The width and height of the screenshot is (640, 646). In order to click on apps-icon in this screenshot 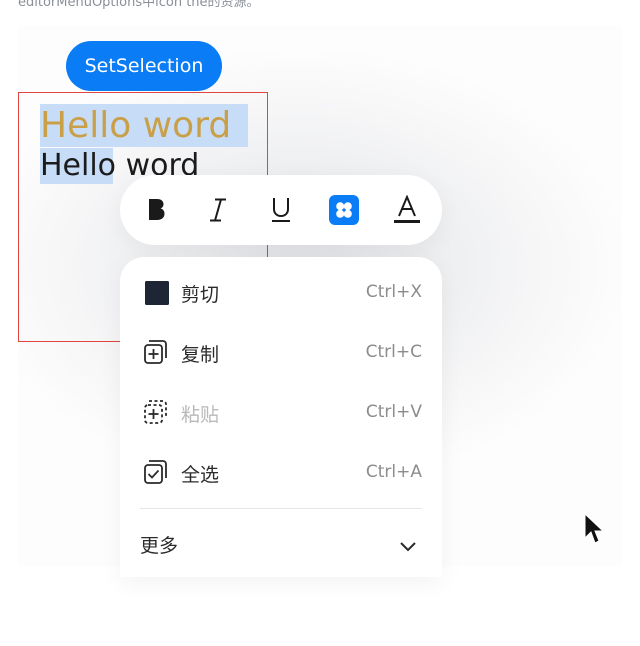, I will do `click(344, 210)`.